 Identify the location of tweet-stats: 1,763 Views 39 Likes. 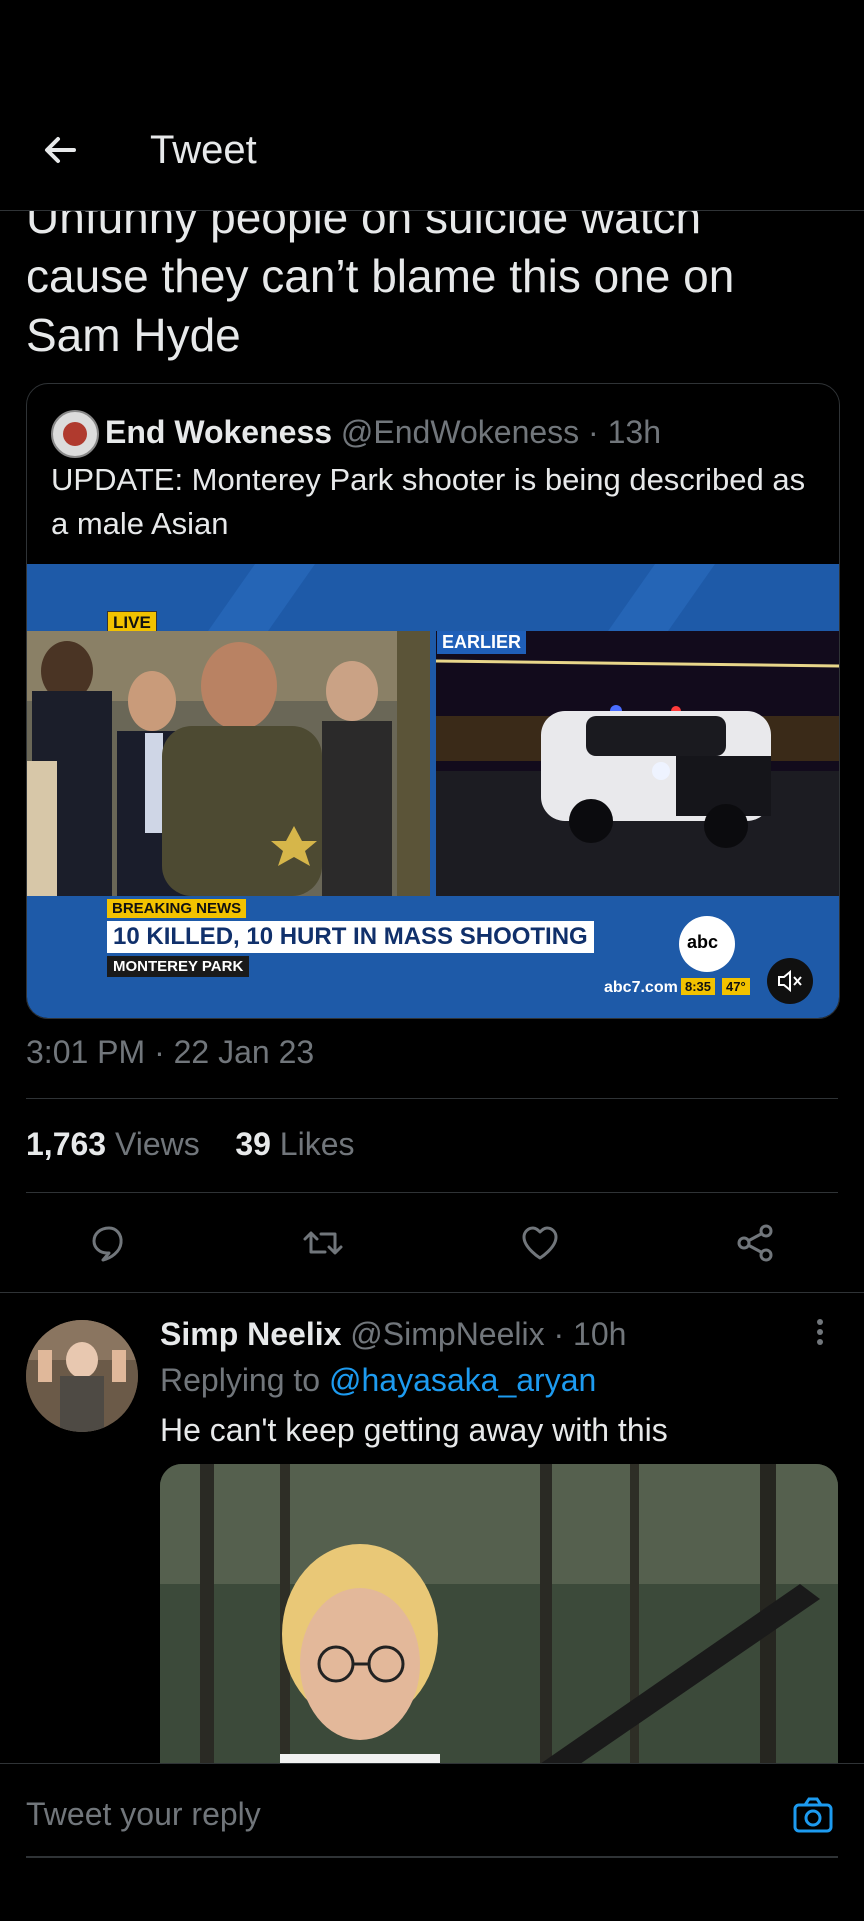
(190, 1144).